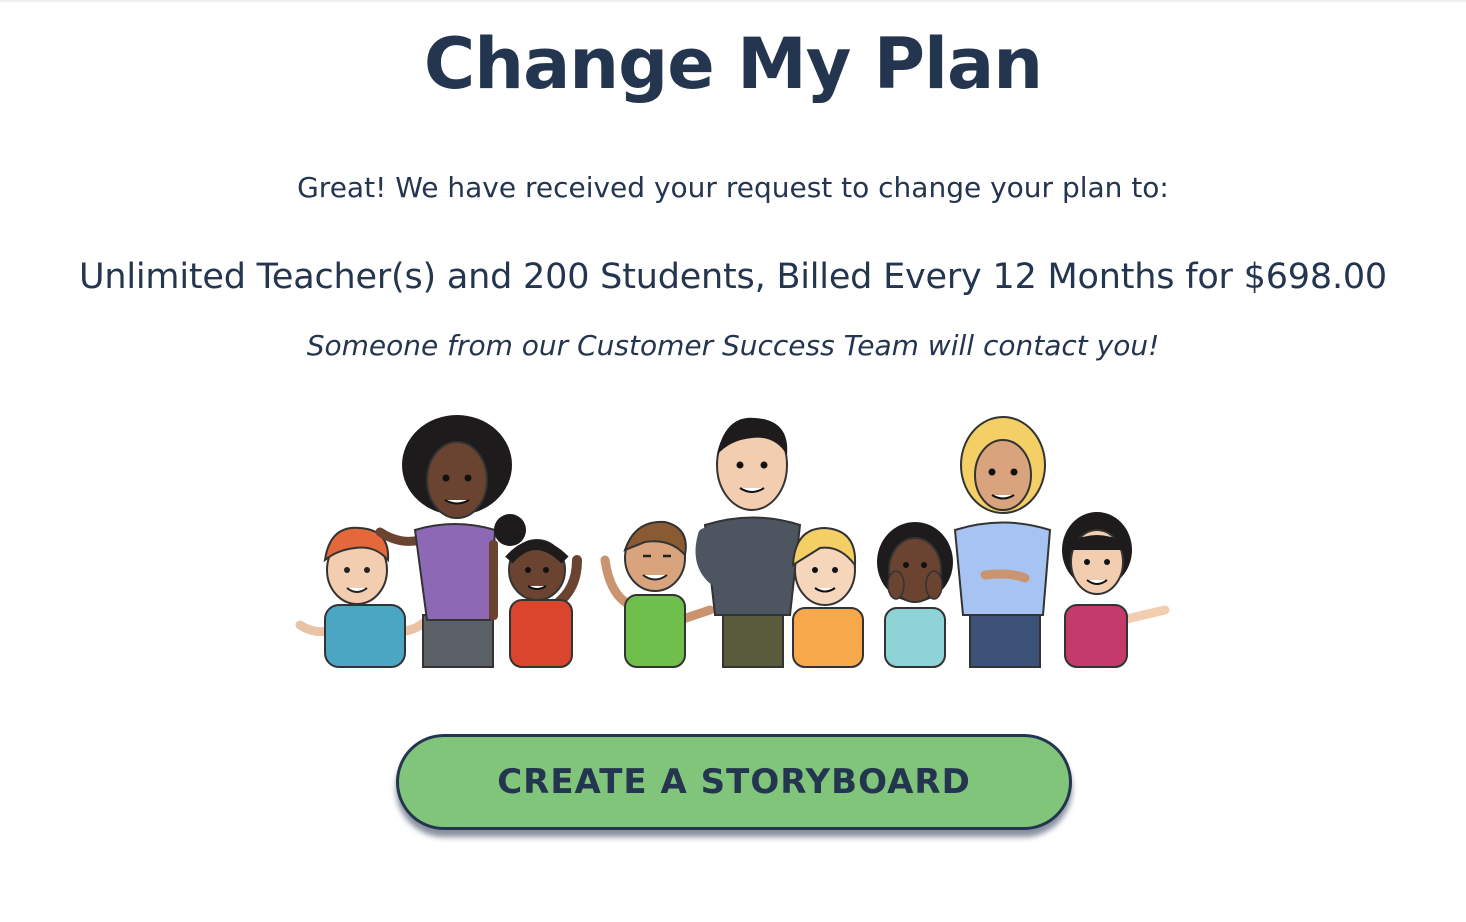 The width and height of the screenshot is (1466, 922). Describe the element at coordinates (1116, 590) in the screenshot. I see `character-girl-magenta-shirt` at that location.